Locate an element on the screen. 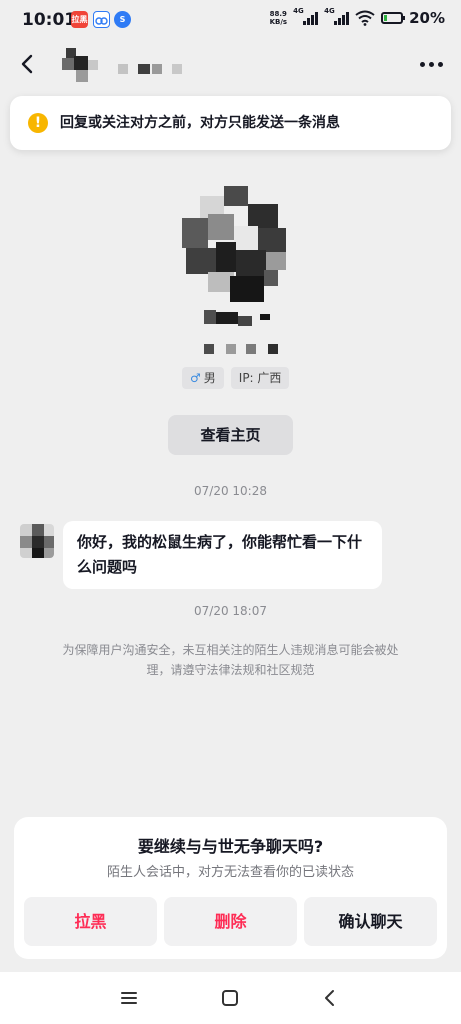 The height and width of the screenshot is (1024, 461). network-speed: 88.9 KB/s is located at coordinates (278, 18).